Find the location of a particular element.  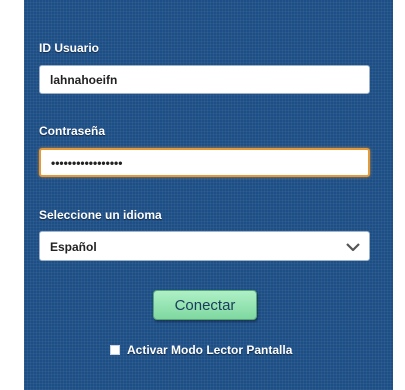

language-label: Seleccione un idioma is located at coordinates (100, 215).